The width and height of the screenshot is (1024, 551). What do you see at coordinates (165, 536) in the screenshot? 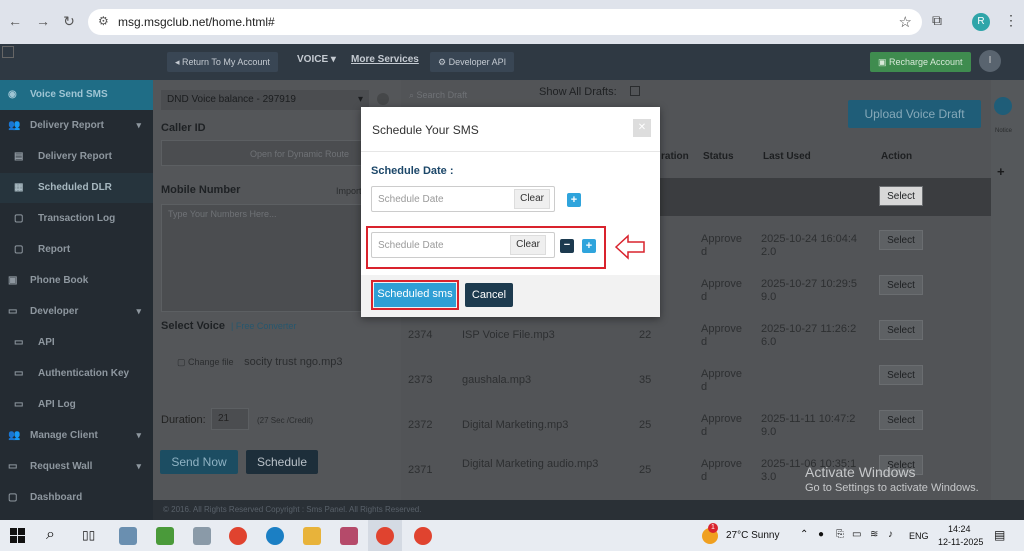
I see `sheets-icon` at bounding box center [165, 536].